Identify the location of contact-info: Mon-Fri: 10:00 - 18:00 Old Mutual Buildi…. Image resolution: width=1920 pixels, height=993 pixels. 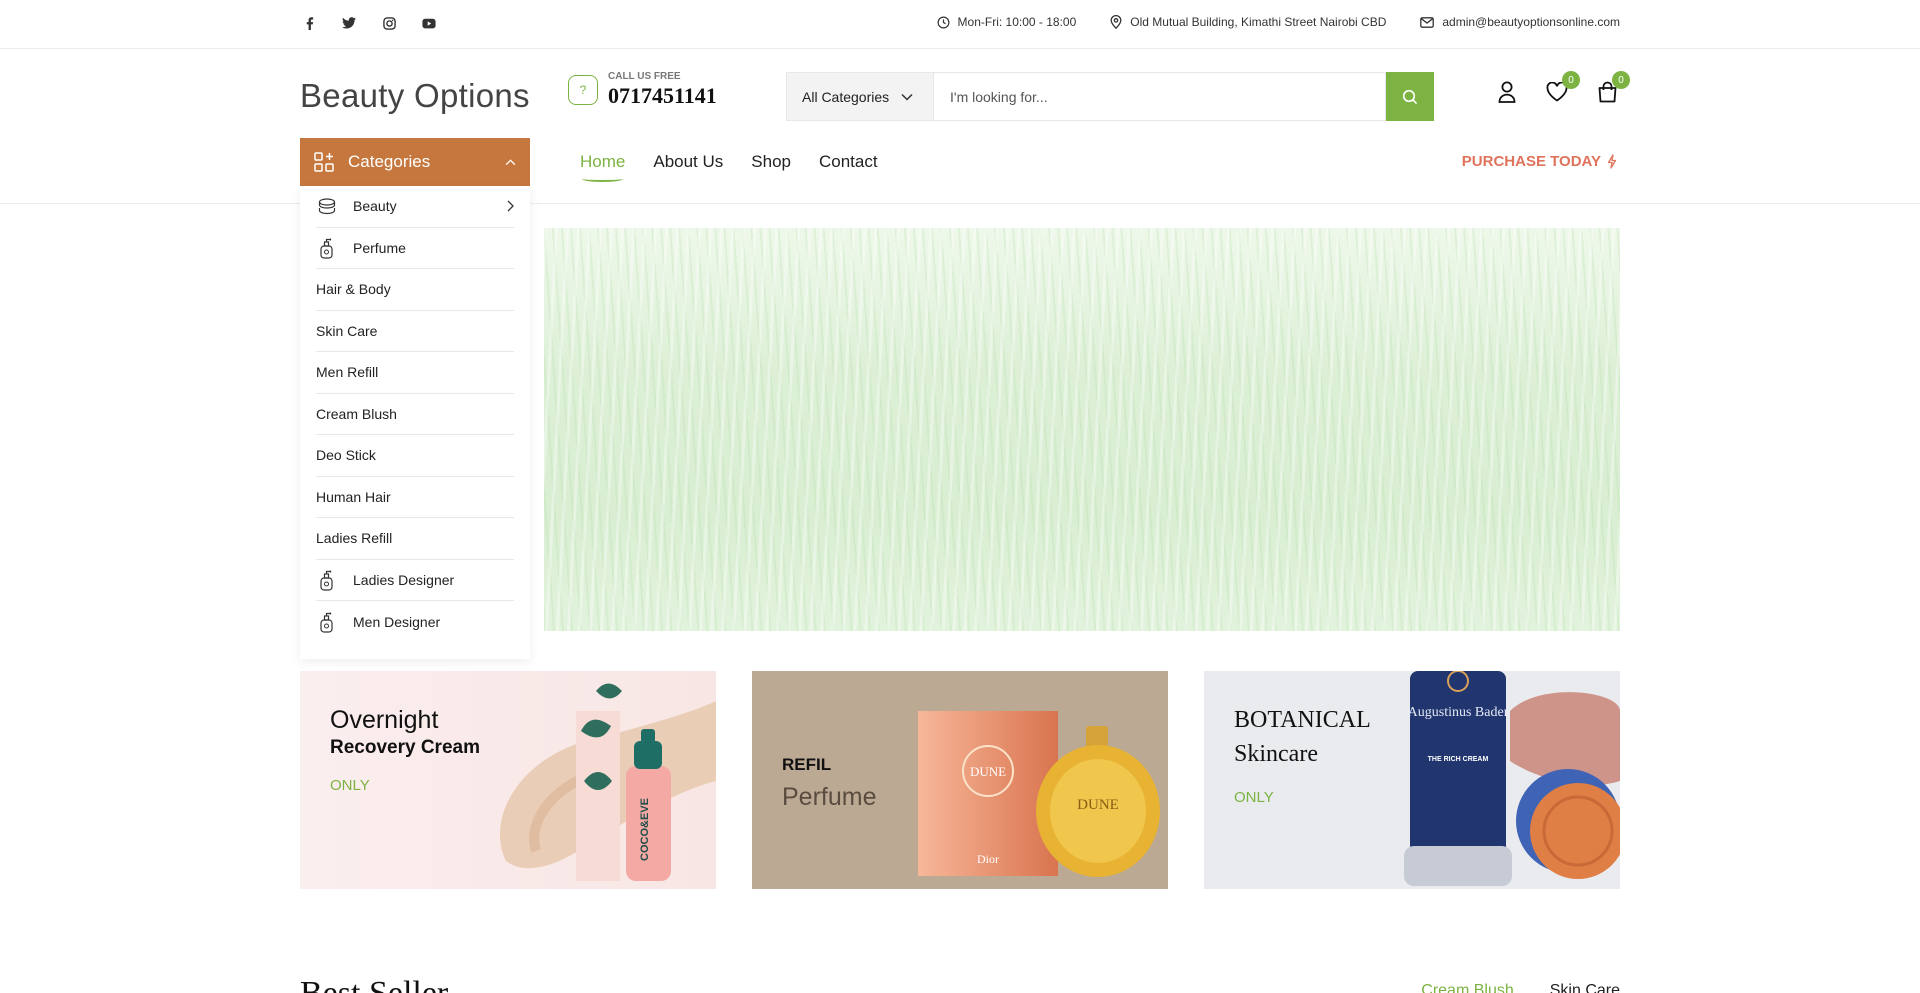
(1278, 22).